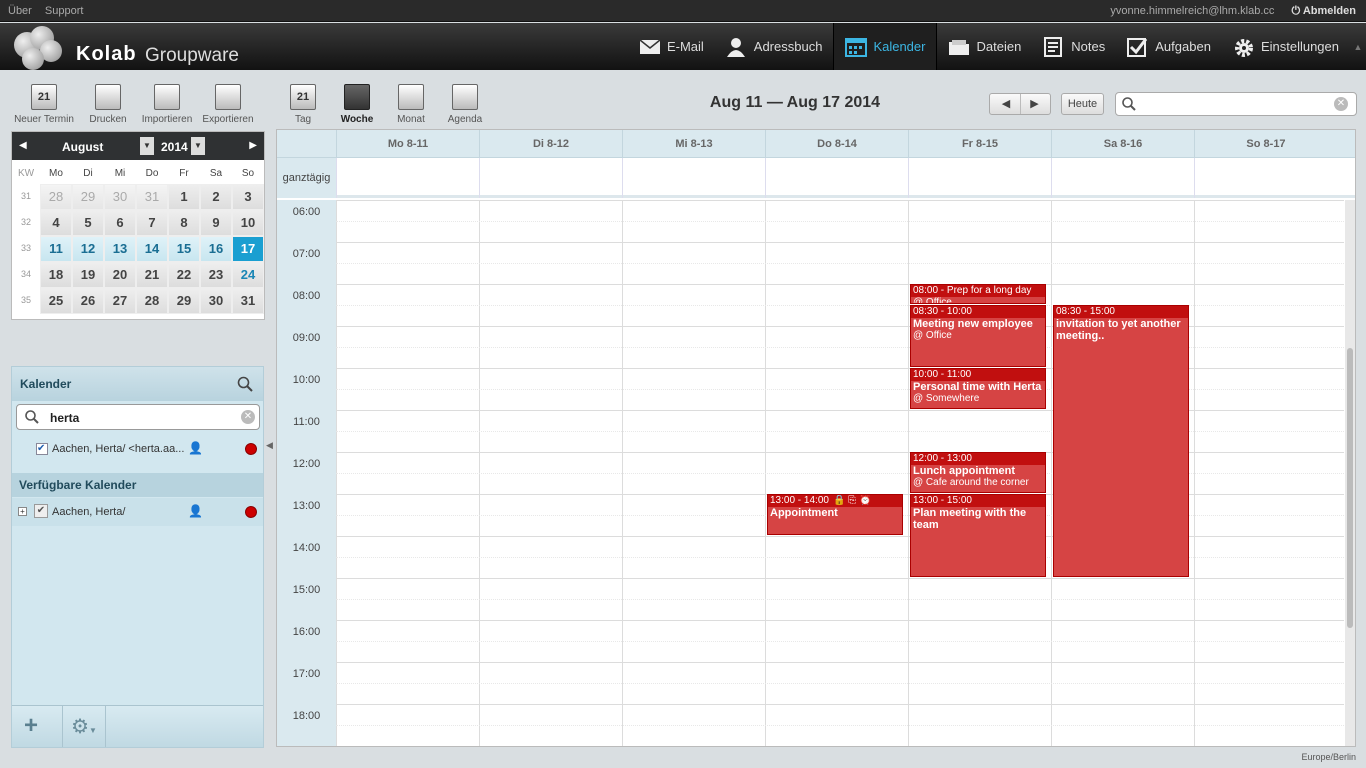 This screenshot has width=1366, height=768. Describe the element at coordinates (198, 146) in the screenshot. I see `year-dropdown-icon: ▼` at that location.